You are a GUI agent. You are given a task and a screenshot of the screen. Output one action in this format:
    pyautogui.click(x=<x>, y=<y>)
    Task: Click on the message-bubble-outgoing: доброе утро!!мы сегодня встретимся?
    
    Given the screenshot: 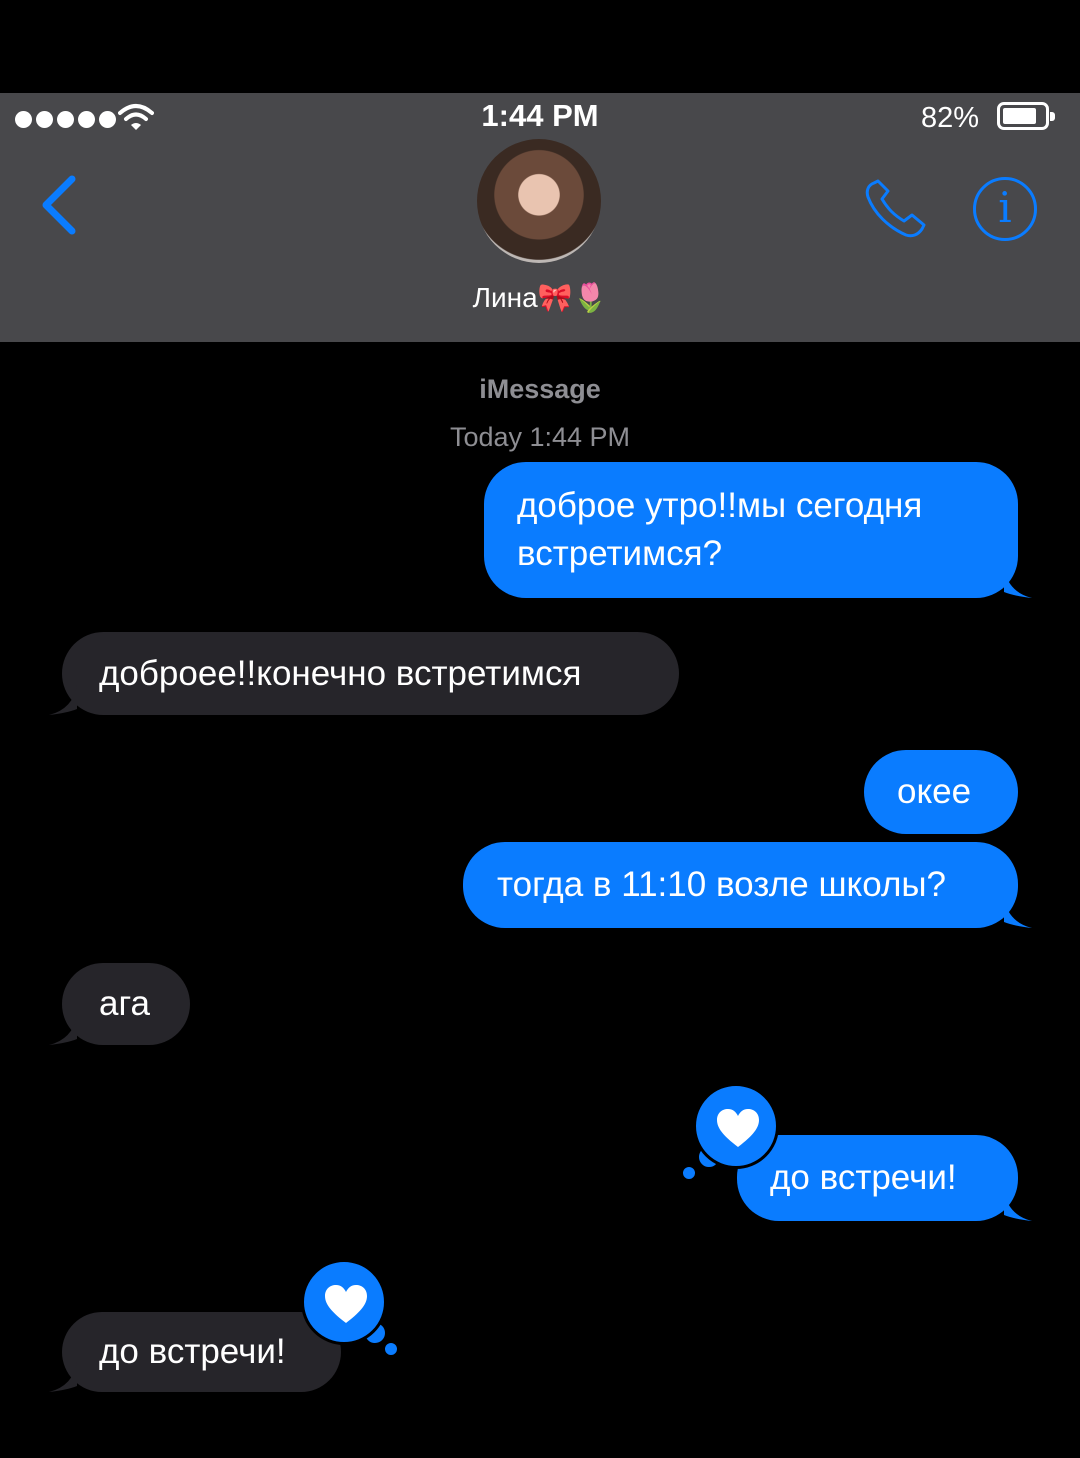 What is the action you would take?
    pyautogui.click(x=751, y=530)
    